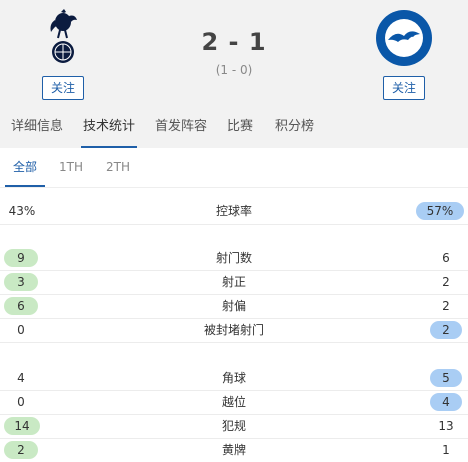 This screenshot has width=468, height=462. I want to click on stat-label: 角球, so click(233, 378).